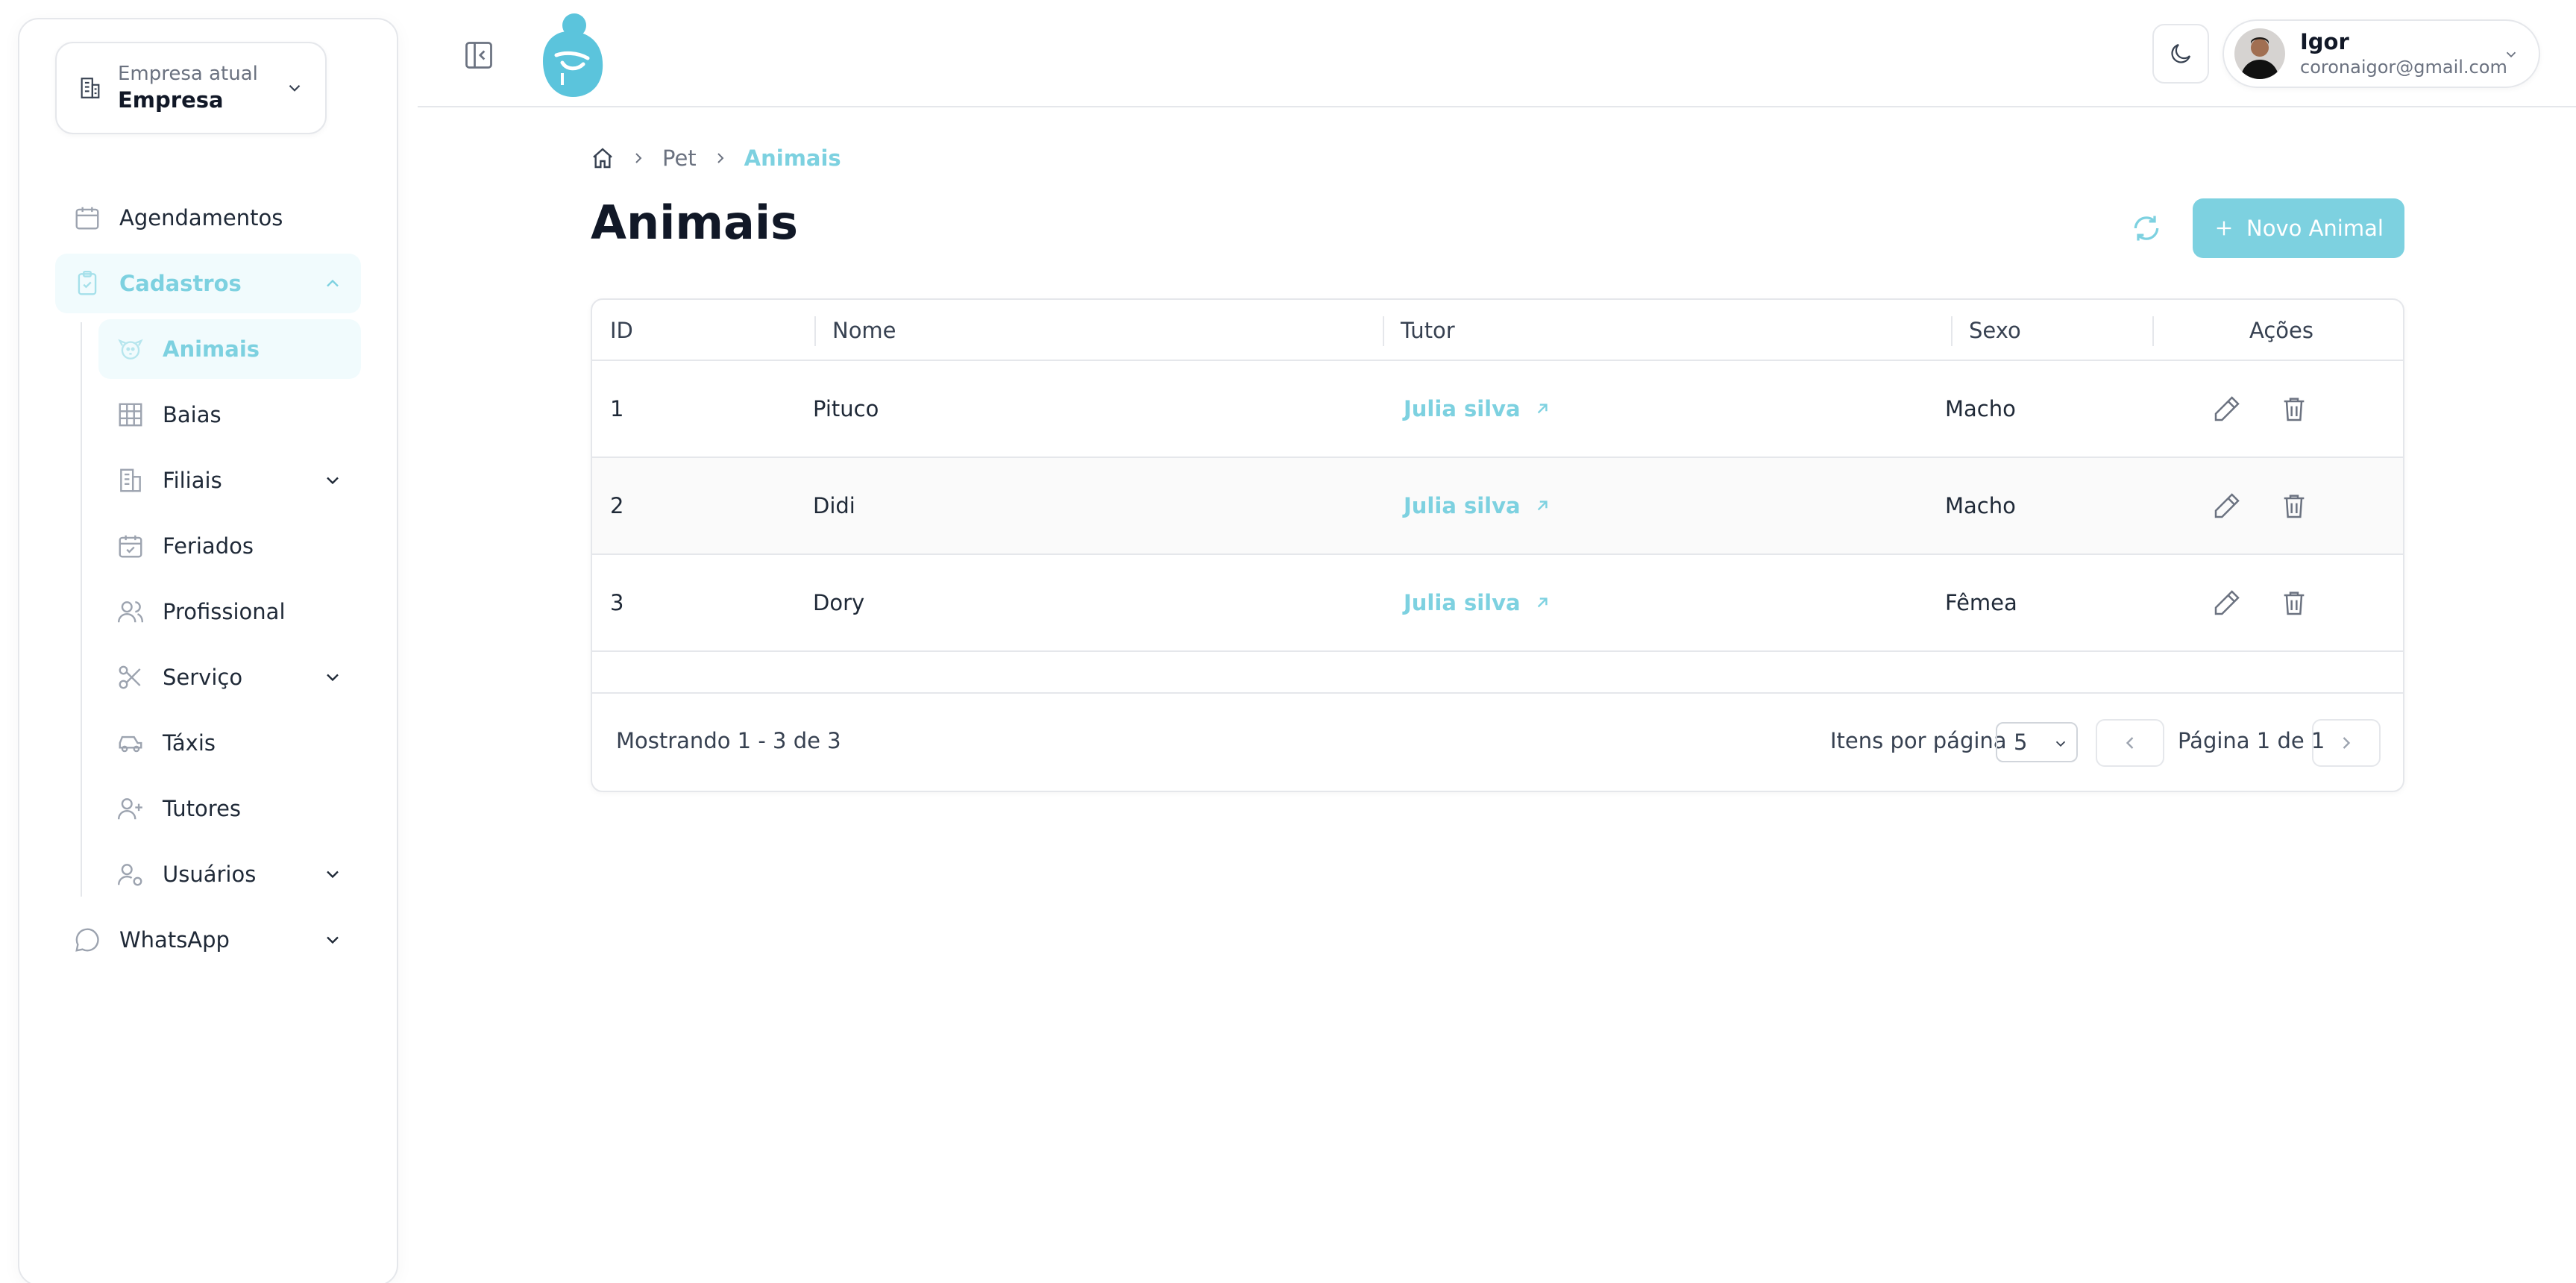  What do you see at coordinates (230, 743) in the screenshot?
I see `sidebar-item-taxis: Táxis` at bounding box center [230, 743].